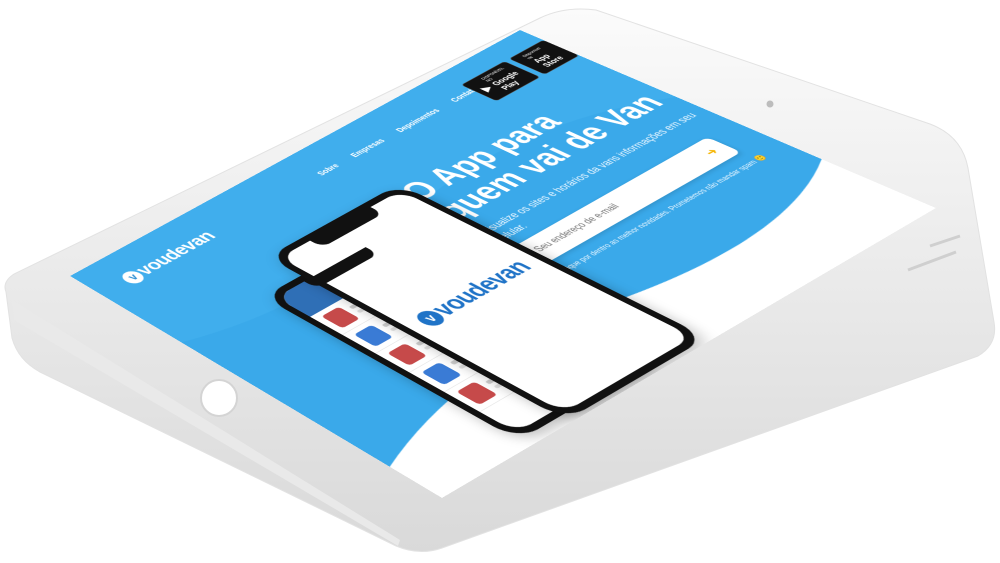 This screenshot has width=1000, height=563. I want to click on splash-logo: vvoudevan, so click(472, 294).